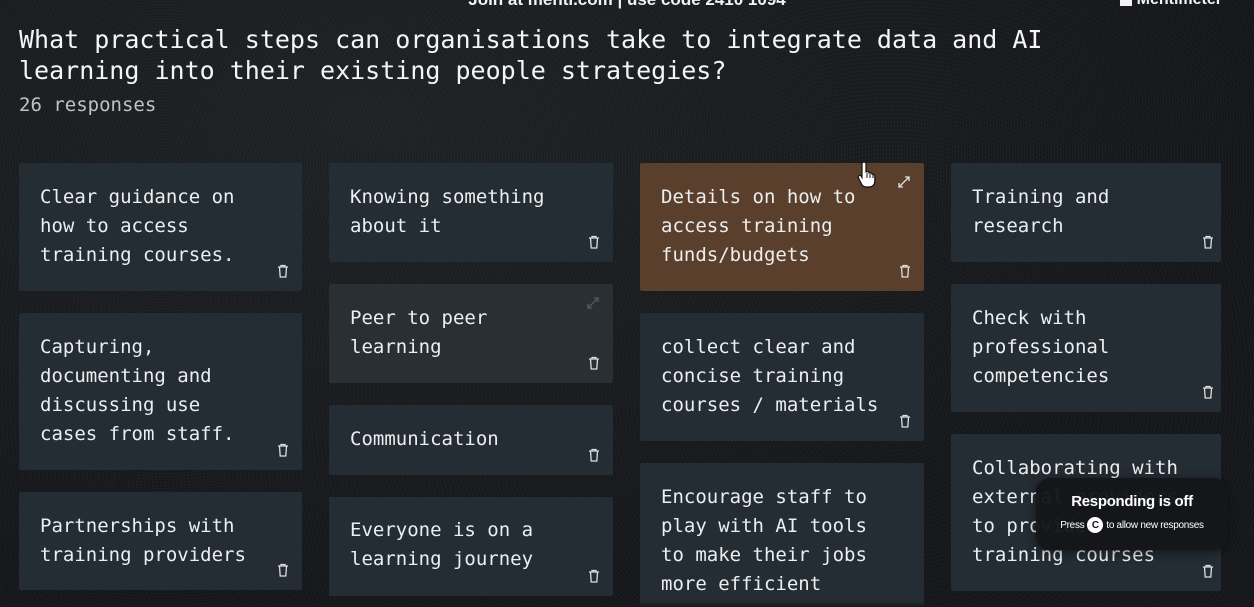 The width and height of the screenshot is (1254, 607). I want to click on response-text: Knowing something about it, so click(447, 211).